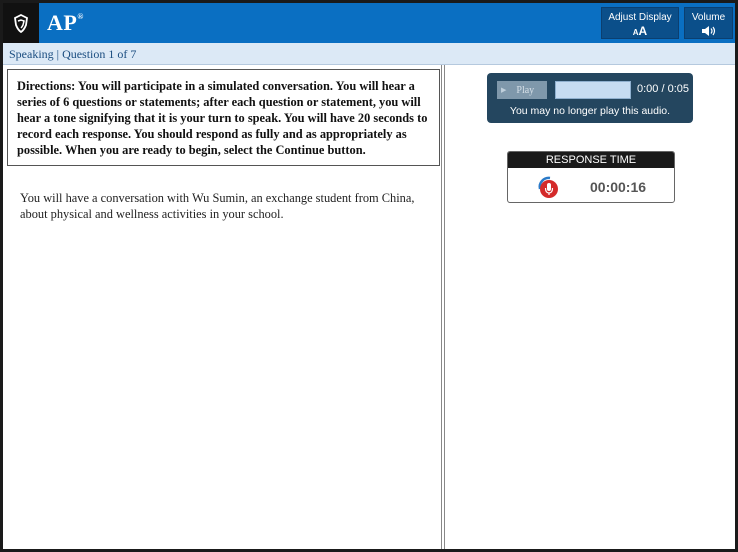 This screenshot has height=552, width=738. I want to click on volume-button: Volume, so click(708, 23).